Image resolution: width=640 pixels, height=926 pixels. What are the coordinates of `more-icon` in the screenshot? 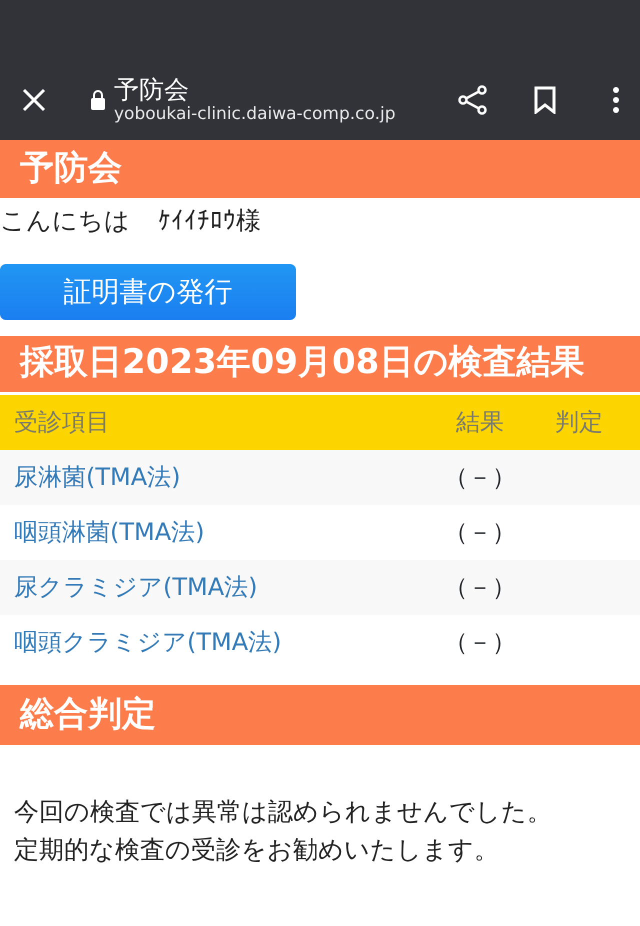 It's located at (616, 100).